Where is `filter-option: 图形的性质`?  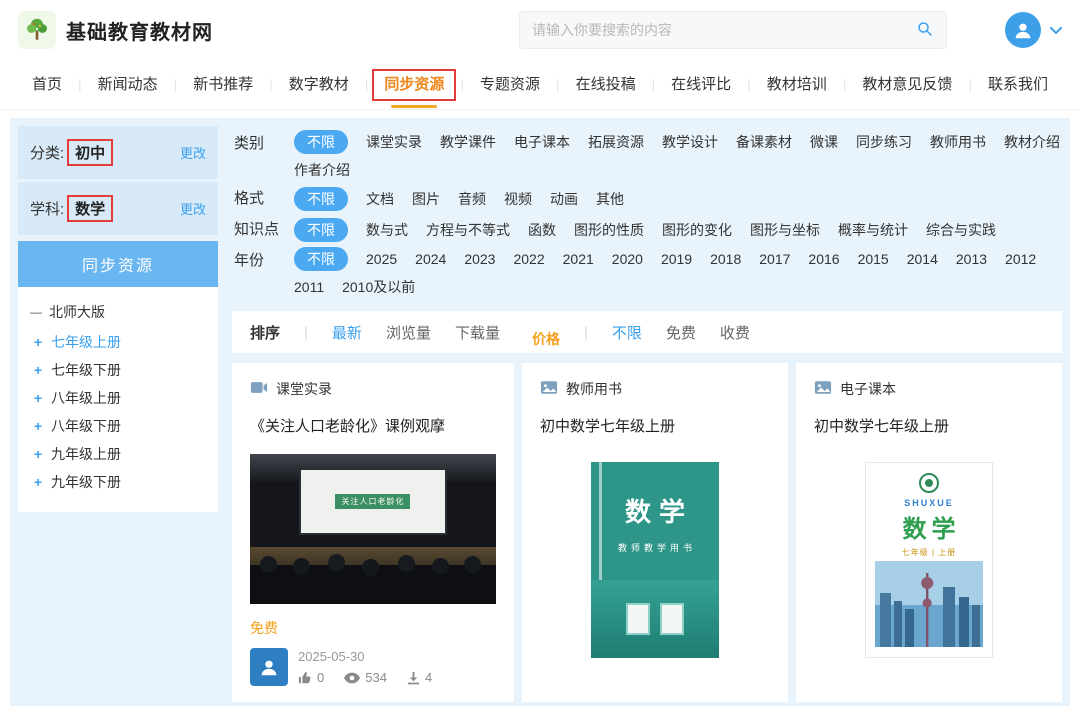
filter-option: 图形的性质 is located at coordinates (609, 230).